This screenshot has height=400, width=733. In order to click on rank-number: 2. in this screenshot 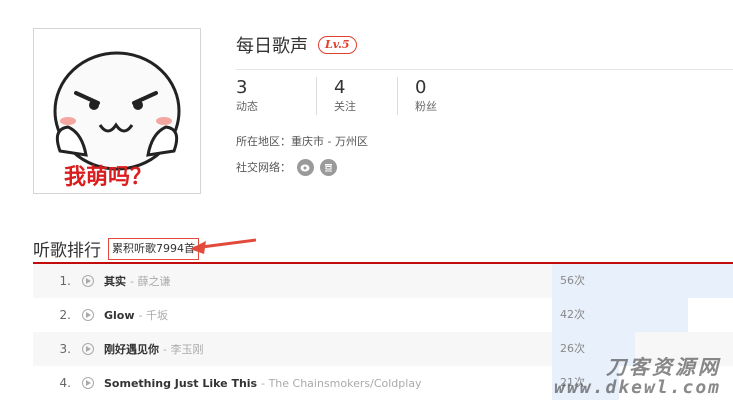, I will do `click(65, 315)`.